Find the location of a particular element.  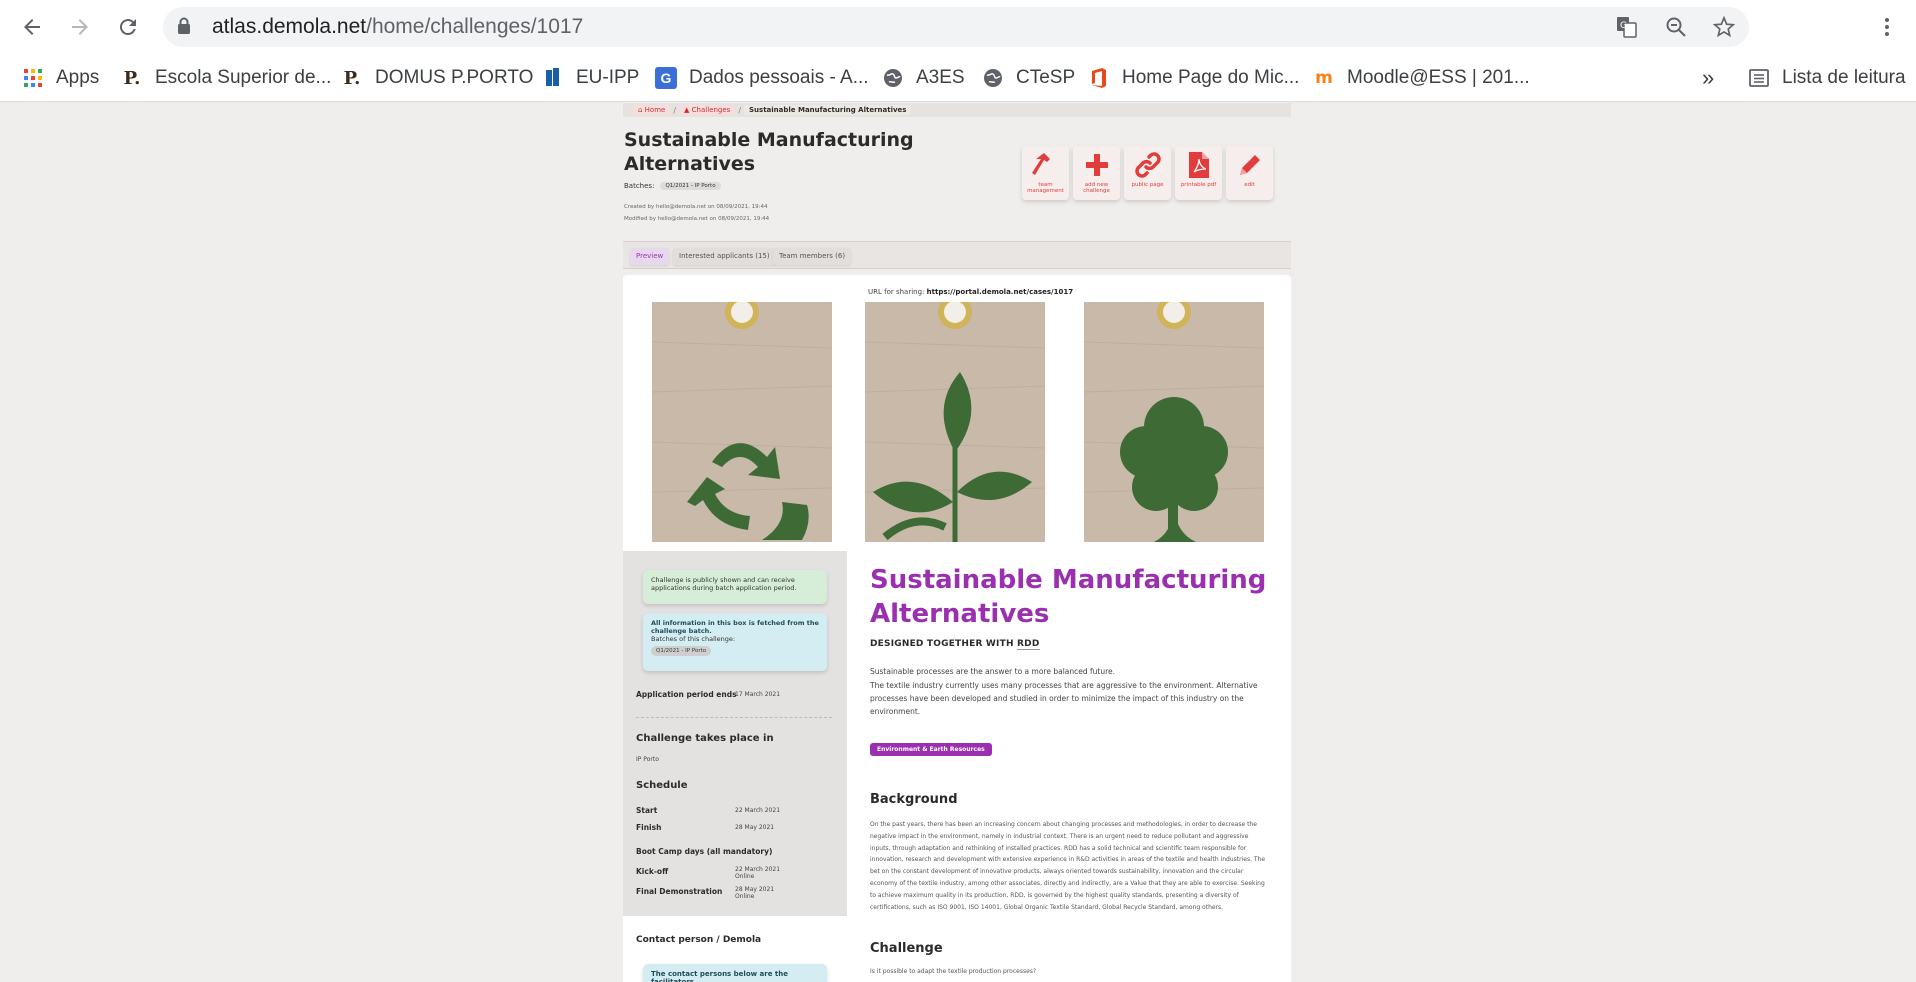

final-demo-date: 28 May 2021 is located at coordinates (755, 889).